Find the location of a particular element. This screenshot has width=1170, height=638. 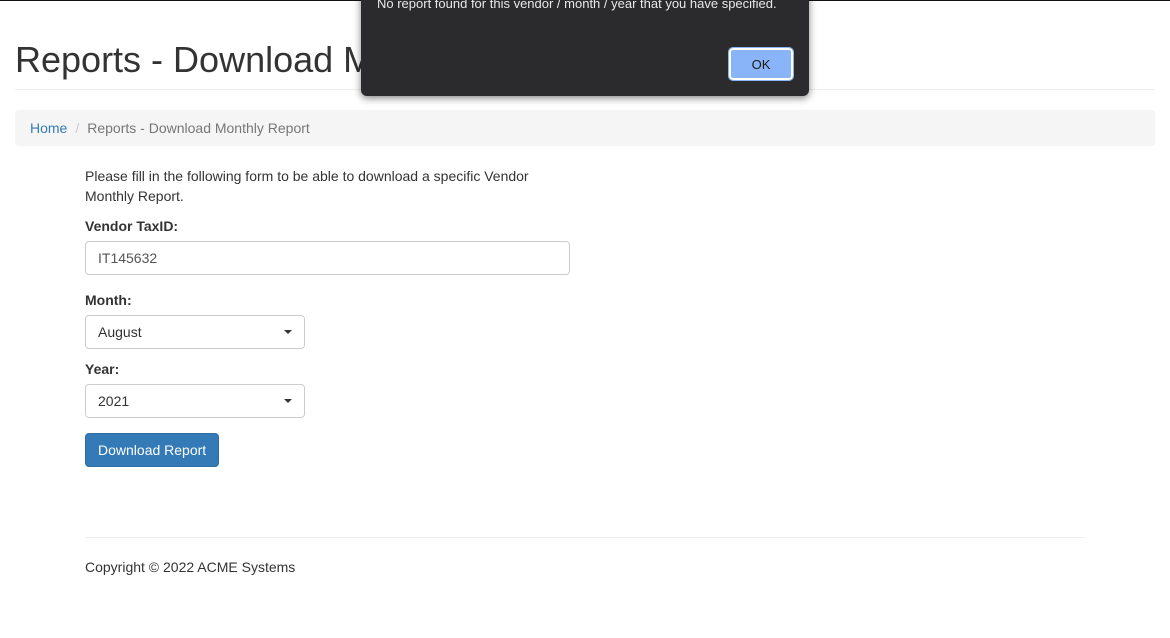

vendor-taxid-label: Vendor TaxID: is located at coordinates (132, 226).